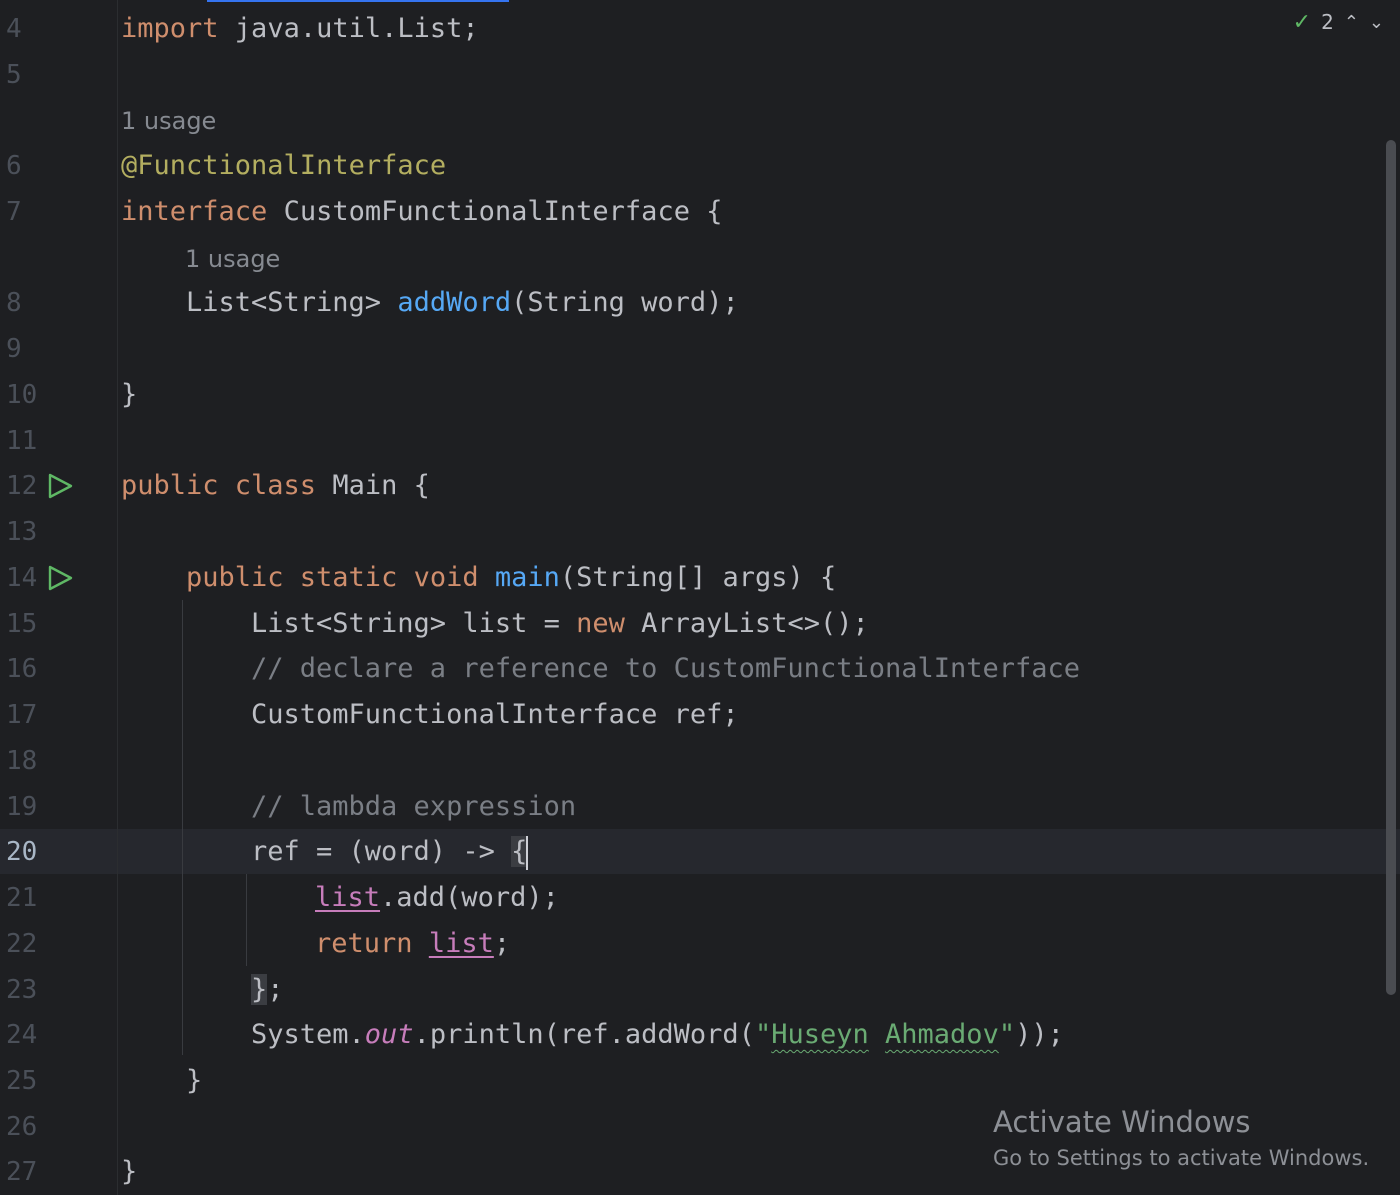 The image size is (1400, 1195). I want to click on line-content: public static void main(String[] args) {, so click(511, 578).